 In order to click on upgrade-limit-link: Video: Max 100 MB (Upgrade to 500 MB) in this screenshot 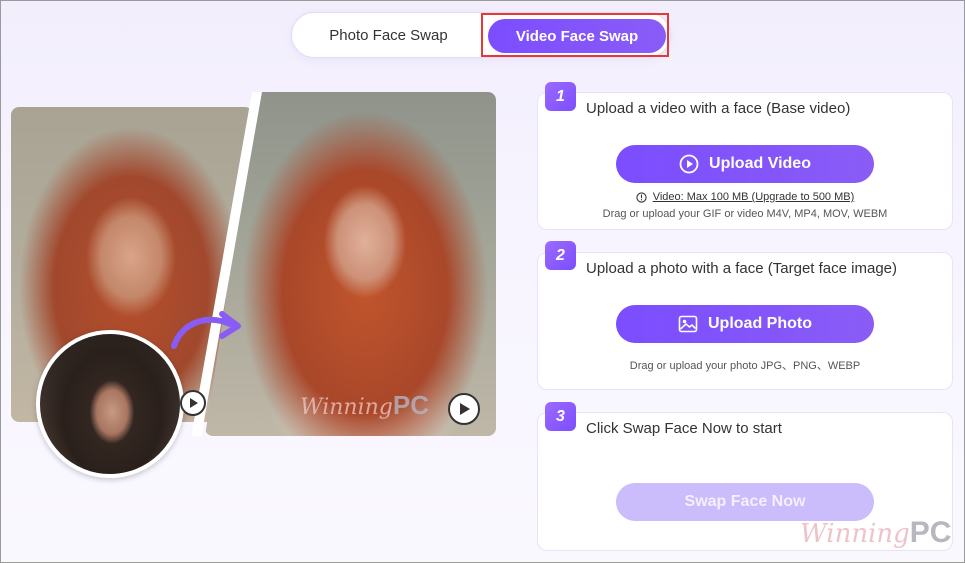, I will do `click(754, 197)`.